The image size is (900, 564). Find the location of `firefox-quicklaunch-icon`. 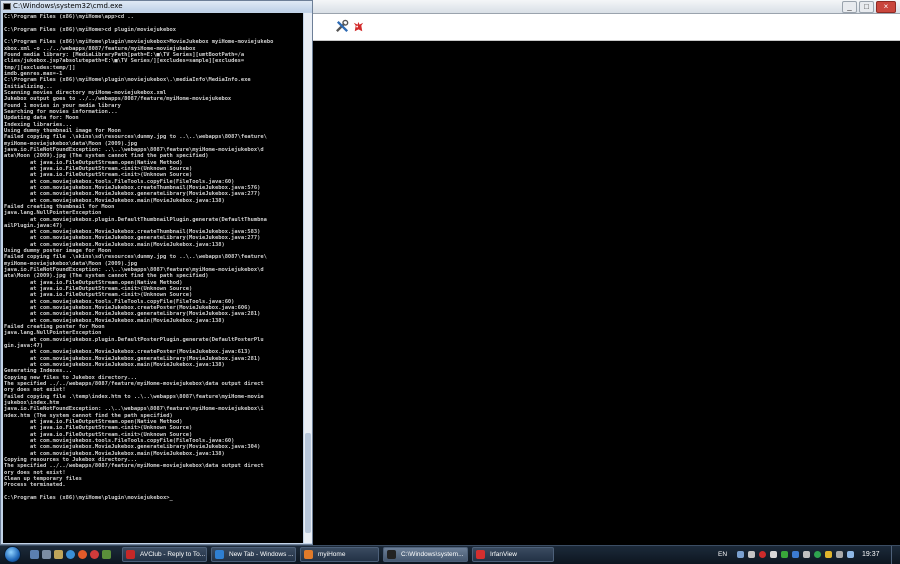

firefox-quicklaunch-icon is located at coordinates (82, 554).